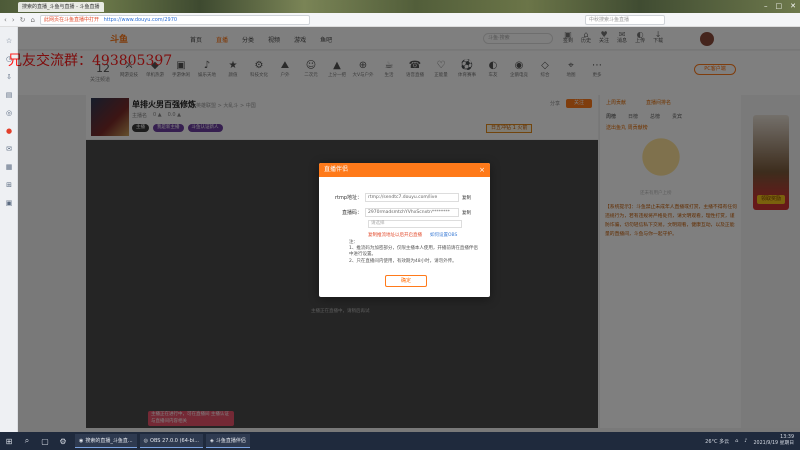 The image size is (800, 450). I want to click on copy-rtmp-button: 复制, so click(466, 198).